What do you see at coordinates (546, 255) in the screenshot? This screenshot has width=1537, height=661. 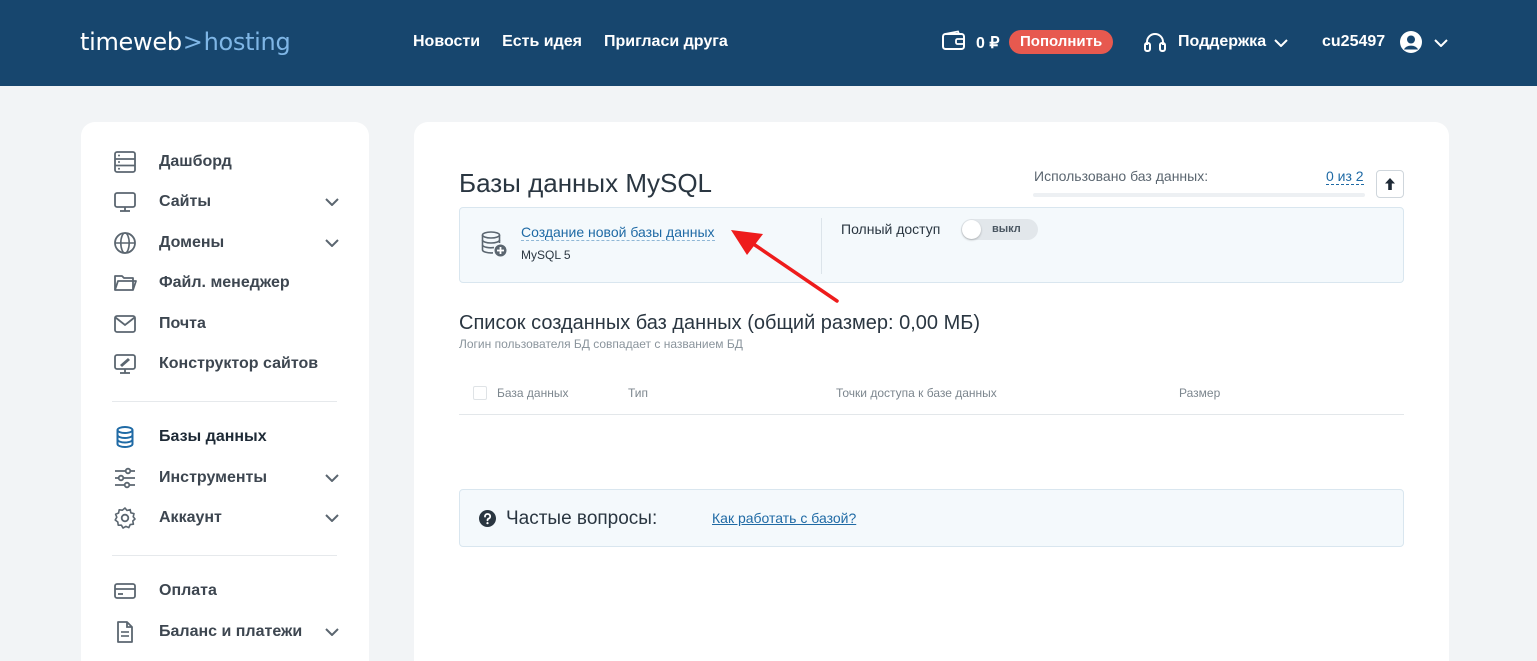 I see `mysql-version: MySQL 5` at bounding box center [546, 255].